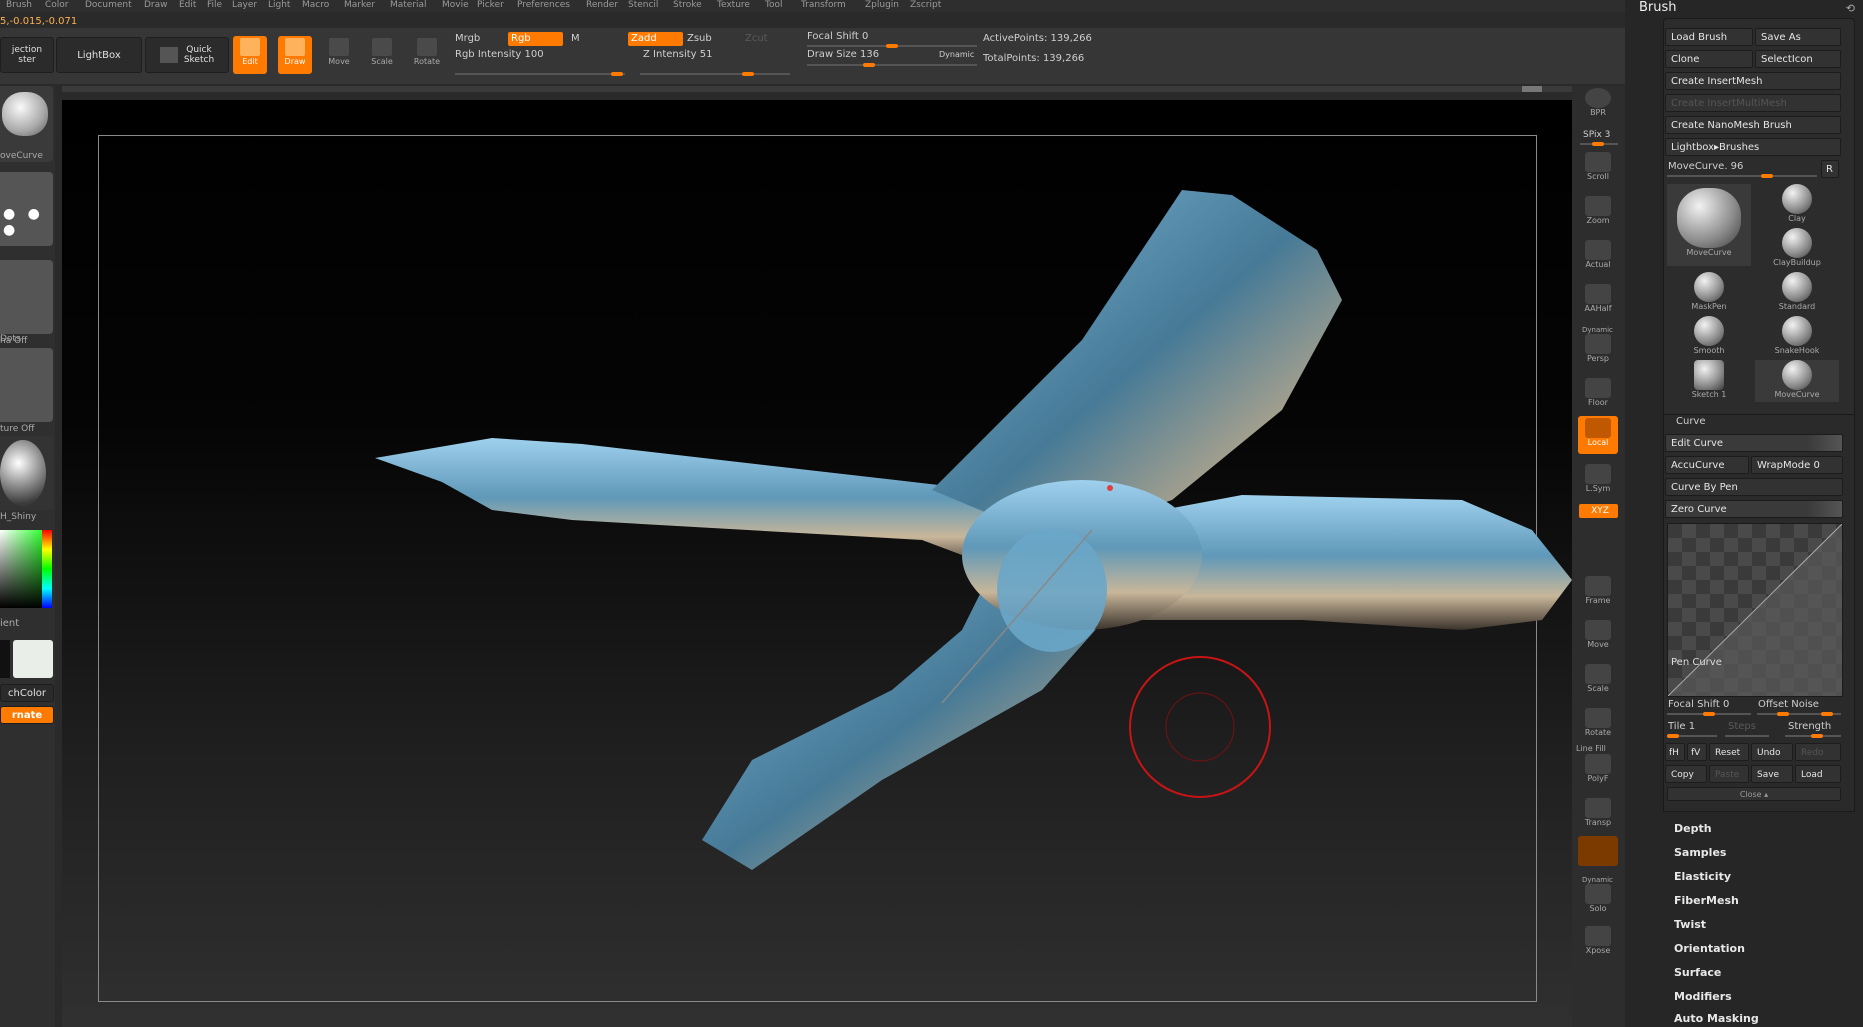 Image resolution: width=1863 pixels, height=1027 pixels. Describe the element at coordinates (1532, 89) in the screenshot. I see `canvas-scroll-thumb` at that location.